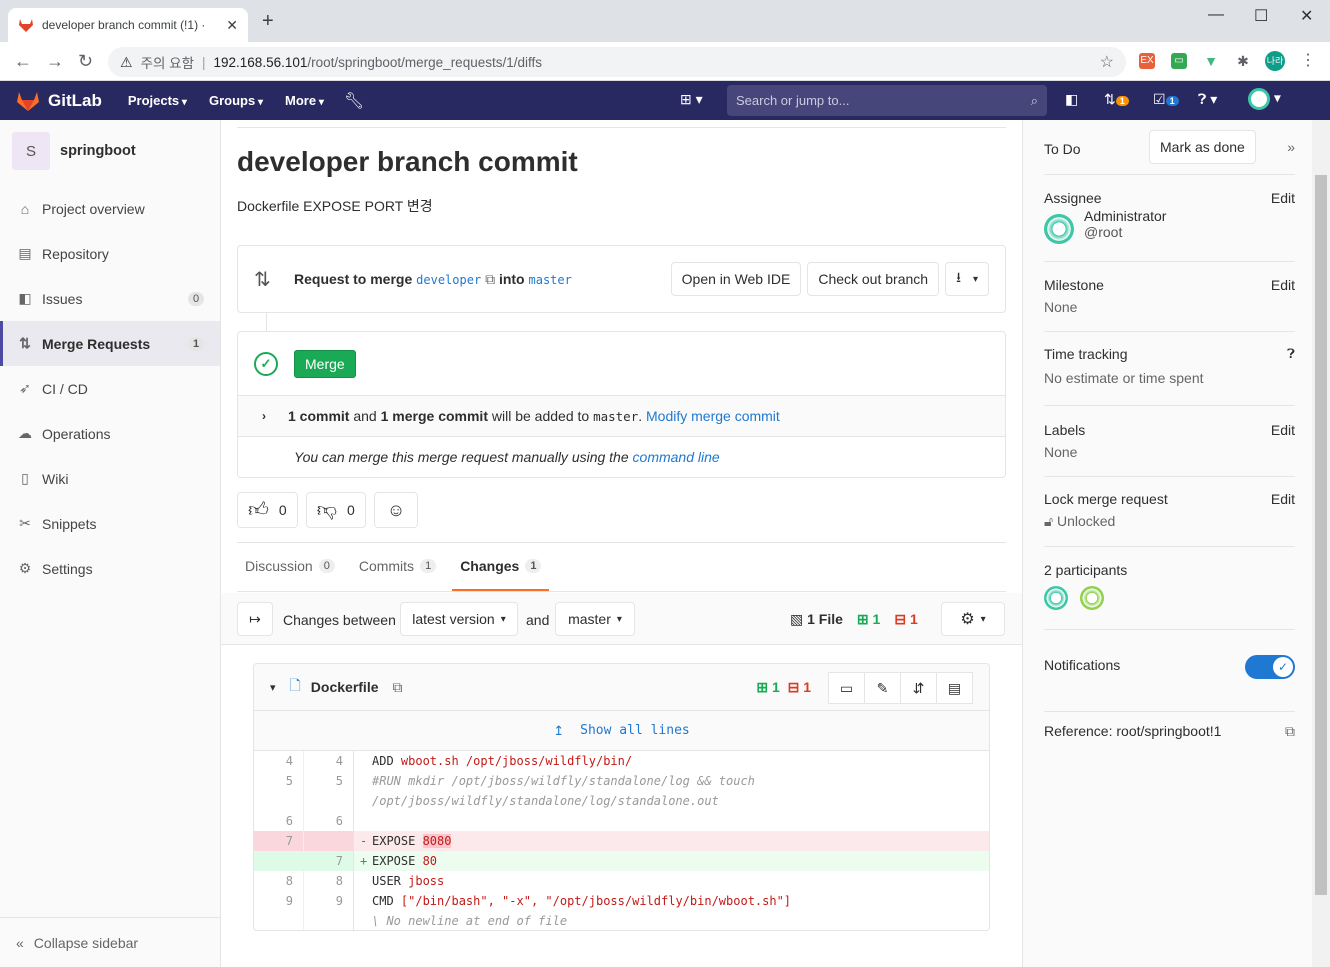 This screenshot has width=1330, height=967. I want to click on compare-dropdown: master, so click(595, 619).